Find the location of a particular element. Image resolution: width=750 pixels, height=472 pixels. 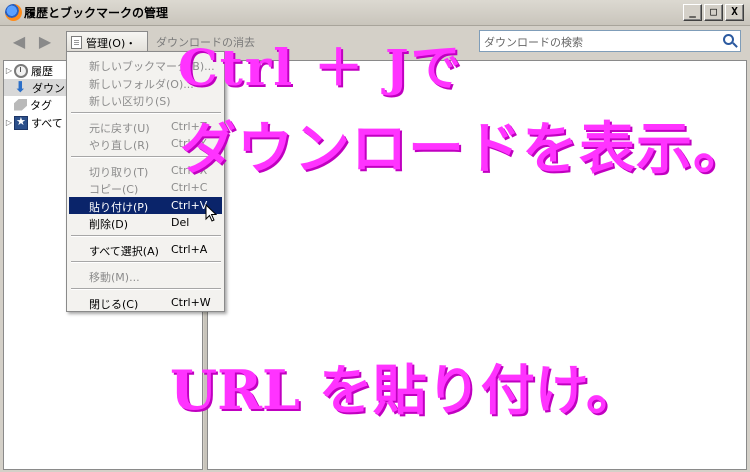

organize-icon is located at coordinates (76, 42).